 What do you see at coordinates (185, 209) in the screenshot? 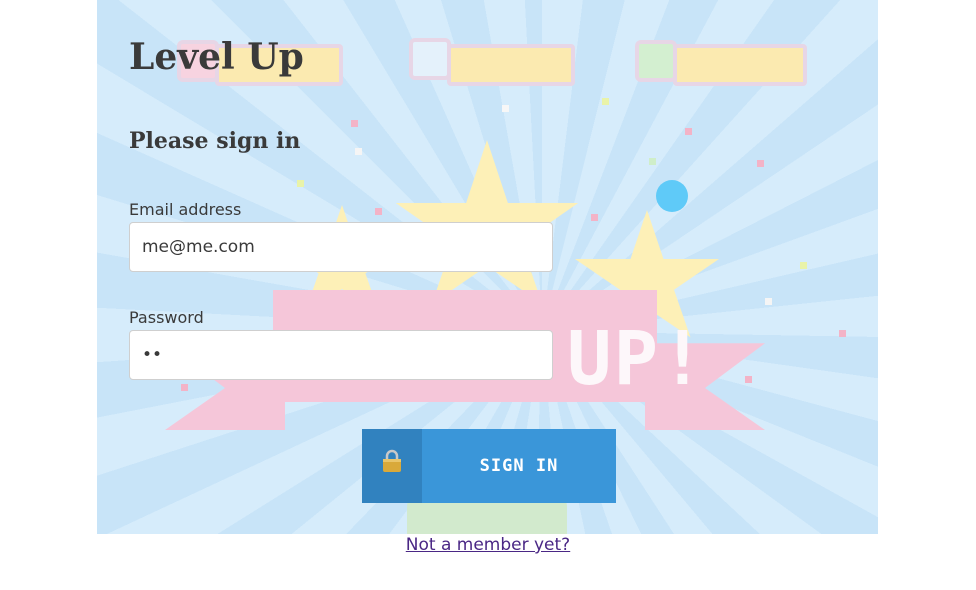
I see `email-label: Email address` at bounding box center [185, 209].